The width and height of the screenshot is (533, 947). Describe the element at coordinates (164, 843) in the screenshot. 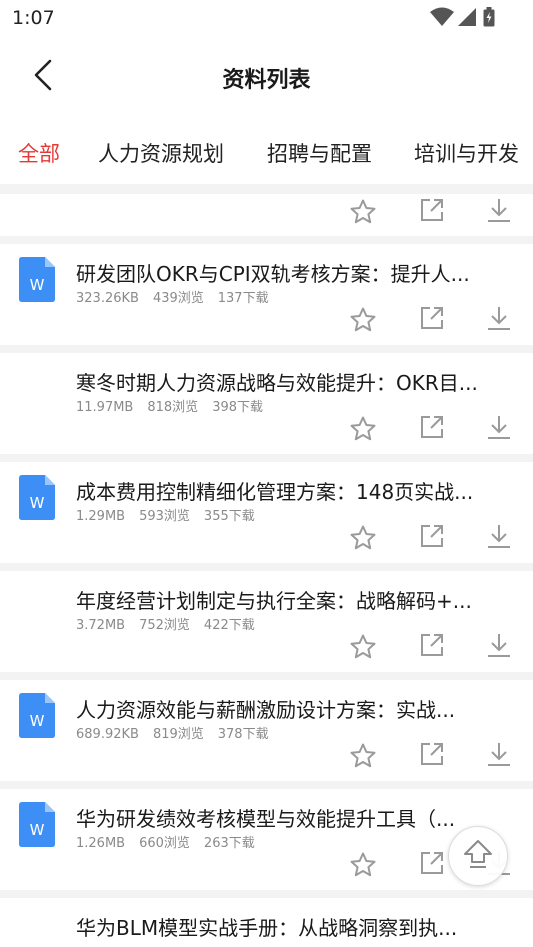

I see `view-count: 660浏览` at that location.